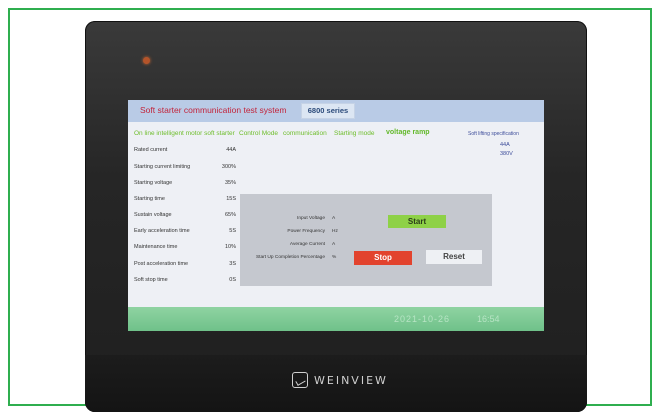 This screenshot has width=662, height=415. Describe the element at coordinates (408, 132) in the screenshot. I see `menu-voltage-ramp: voltage ramp` at that location.